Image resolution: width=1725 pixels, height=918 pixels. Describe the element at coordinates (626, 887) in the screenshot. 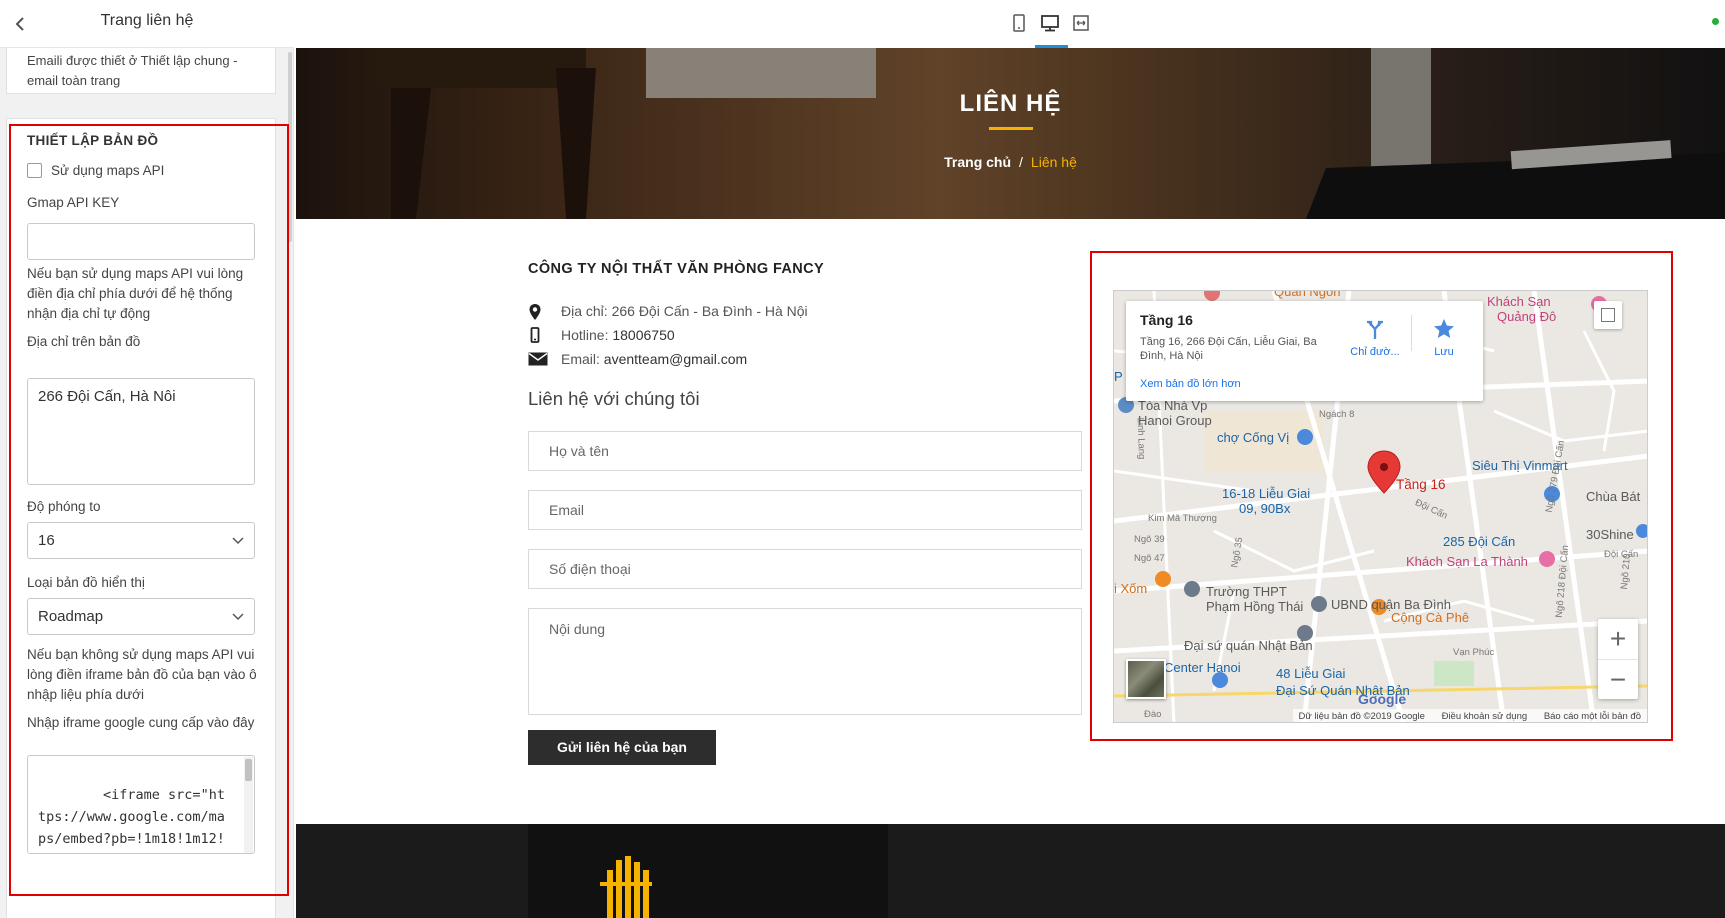

I see `company-logo` at that location.